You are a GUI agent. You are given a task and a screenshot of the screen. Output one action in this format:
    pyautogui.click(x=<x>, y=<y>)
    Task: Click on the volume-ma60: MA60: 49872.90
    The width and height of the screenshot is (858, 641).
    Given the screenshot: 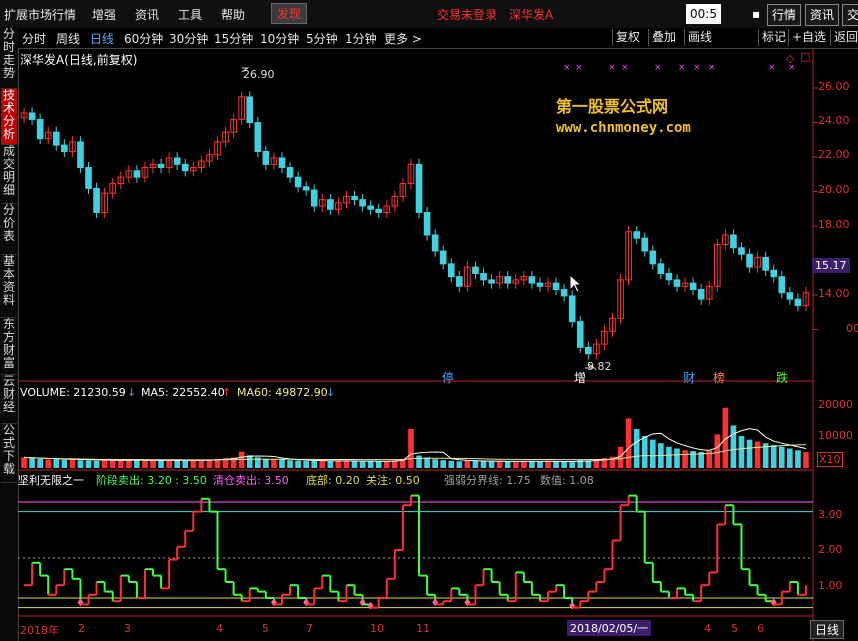 What is the action you would take?
    pyautogui.click(x=282, y=392)
    